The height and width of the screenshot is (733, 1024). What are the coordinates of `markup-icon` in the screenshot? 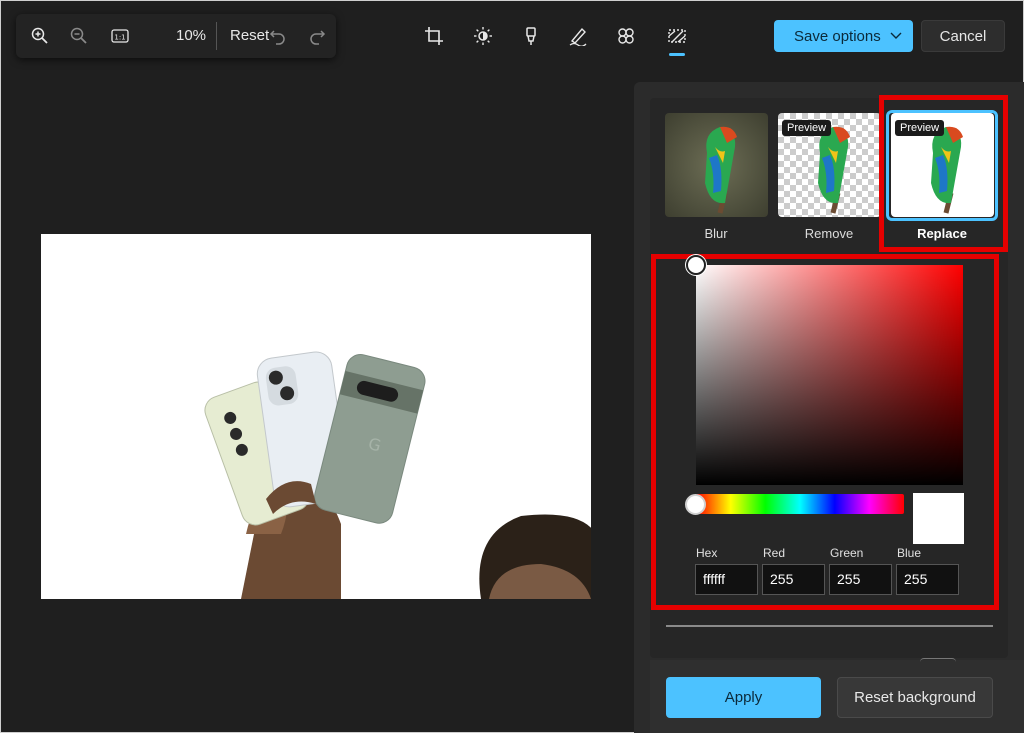 It's located at (531, 36).